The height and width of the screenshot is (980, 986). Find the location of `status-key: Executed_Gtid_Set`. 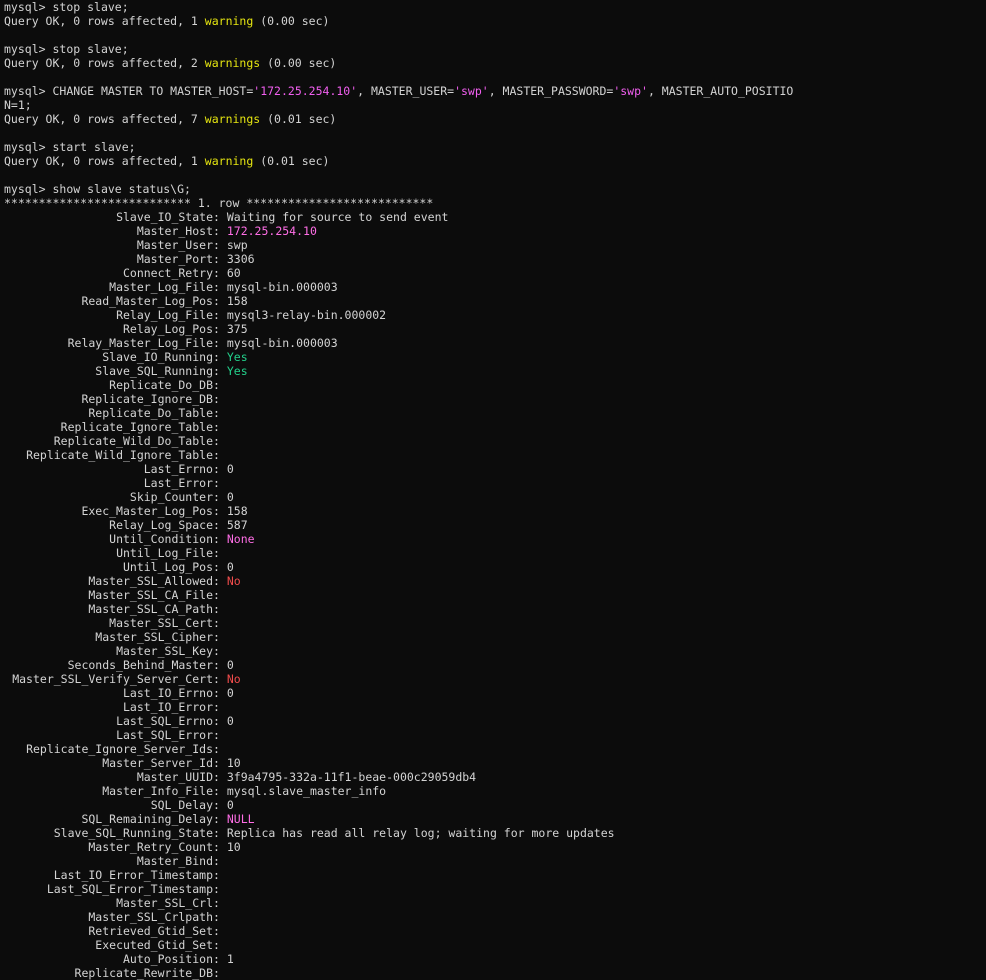

status-key: Executed_Gtid_Set is located at coordinates (154, 945).